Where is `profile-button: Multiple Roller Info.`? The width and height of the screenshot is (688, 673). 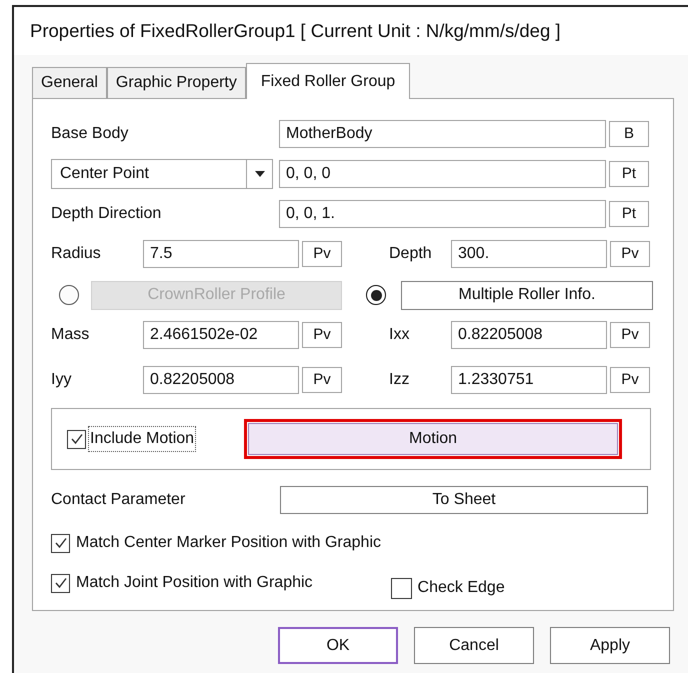 profile-button: Multiple Roller Info. is located at coordinates (527, 295).